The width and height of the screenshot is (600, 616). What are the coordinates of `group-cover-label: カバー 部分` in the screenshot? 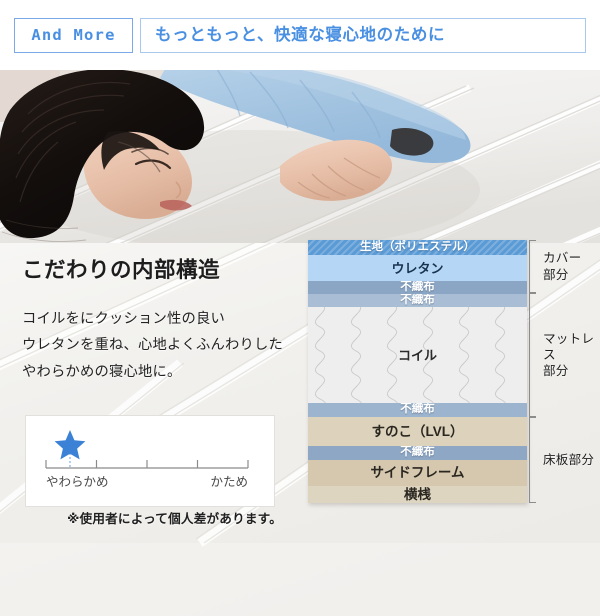 It's located at (558, 266).